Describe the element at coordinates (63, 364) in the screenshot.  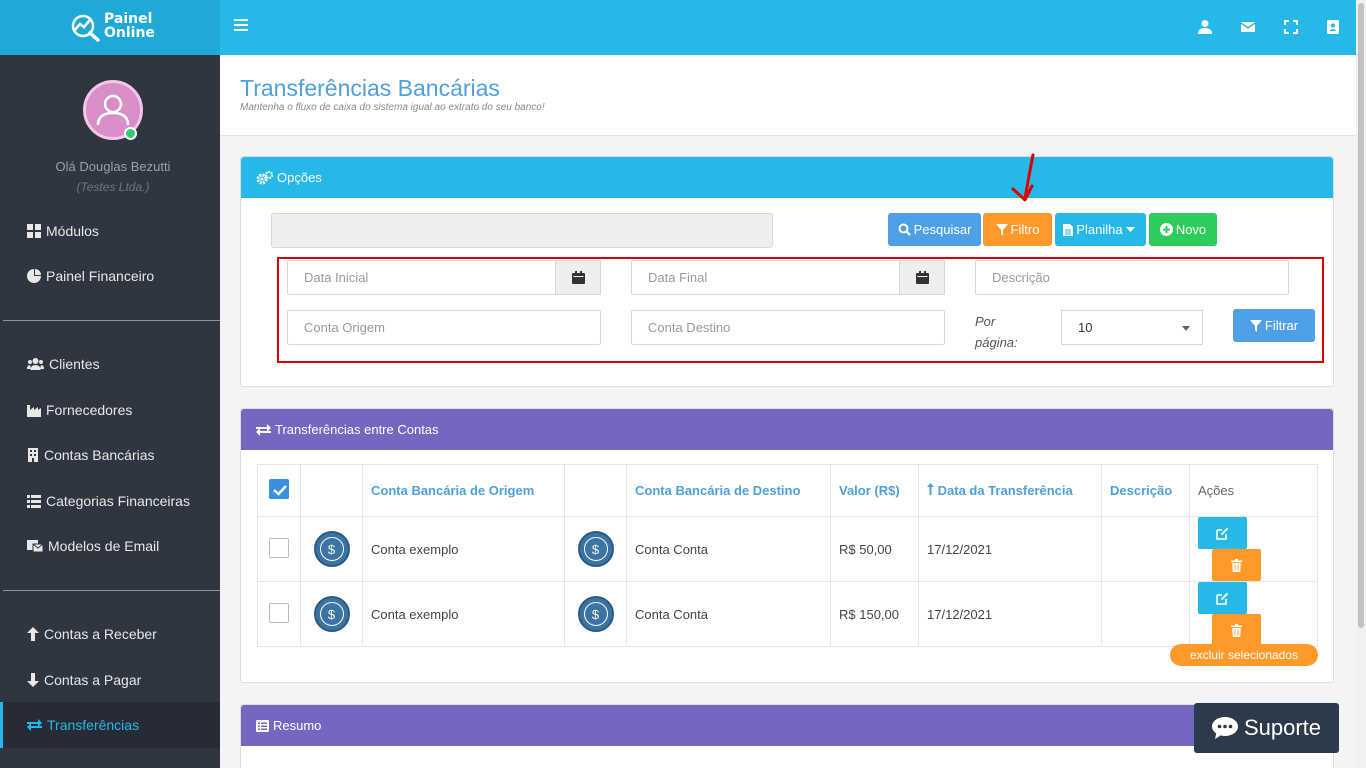
I see `sidebar-item-clientes: Clientes` at that location.